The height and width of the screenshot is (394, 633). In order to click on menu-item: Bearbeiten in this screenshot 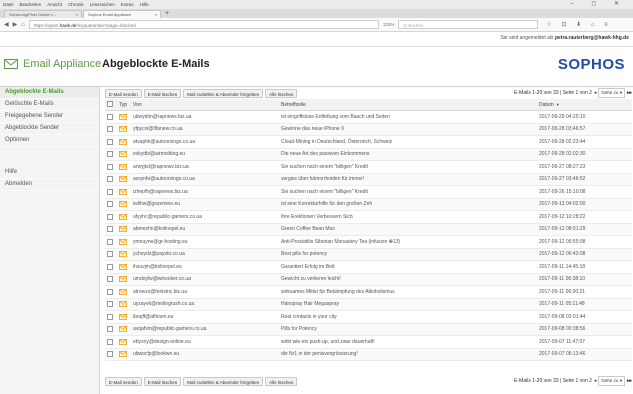, I will do `click(31, 4)`.